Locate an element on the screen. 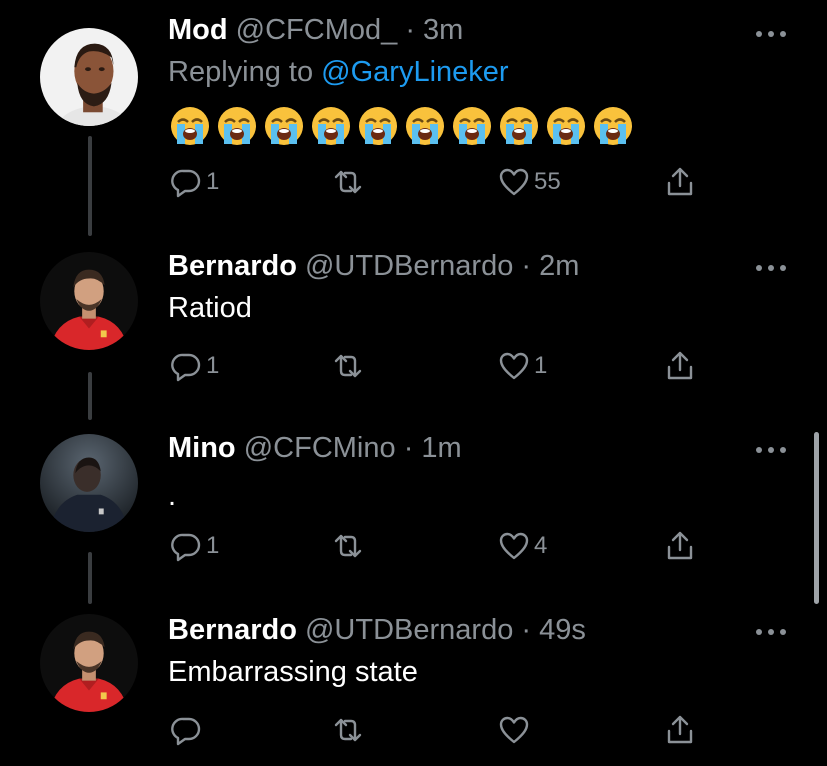 Image resolution: width=827 pixels, height=766 pixels. like-count: 55 is located at coordinates (547, 181).